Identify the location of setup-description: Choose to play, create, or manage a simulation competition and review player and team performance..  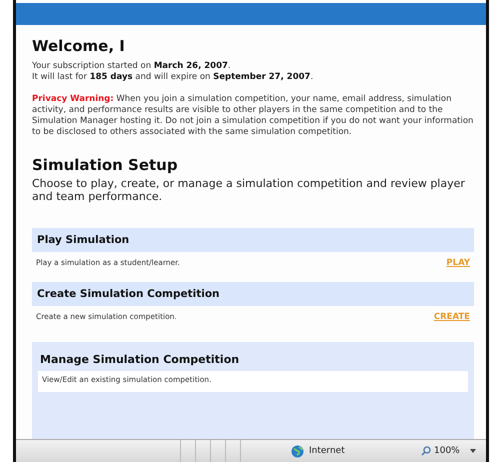
(249, 190).